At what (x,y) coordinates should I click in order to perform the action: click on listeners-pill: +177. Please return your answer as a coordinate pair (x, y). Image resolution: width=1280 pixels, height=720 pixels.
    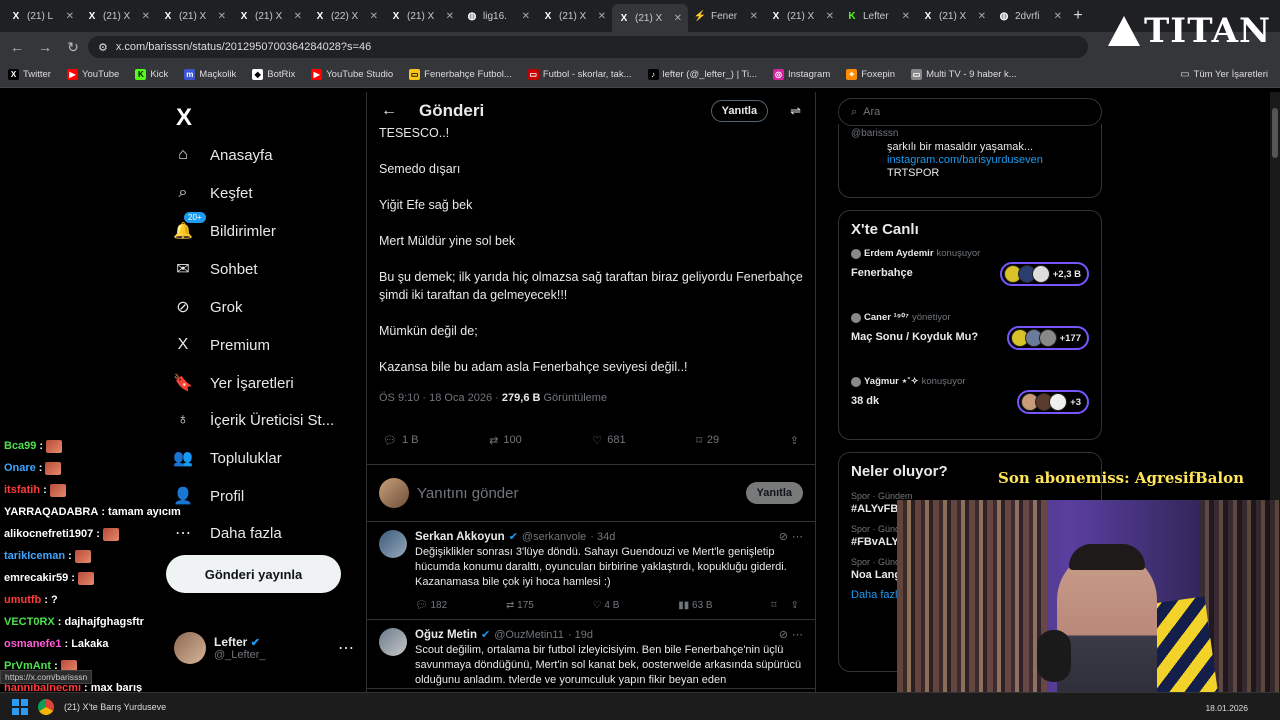
    Looking at the image, I should click on (1047, 338).